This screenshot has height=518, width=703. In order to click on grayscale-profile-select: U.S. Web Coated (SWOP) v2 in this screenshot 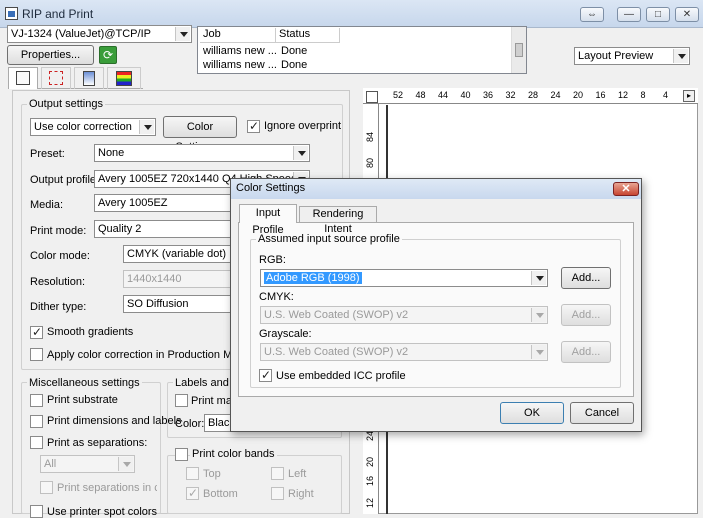, I will do `click(404, 352)`.